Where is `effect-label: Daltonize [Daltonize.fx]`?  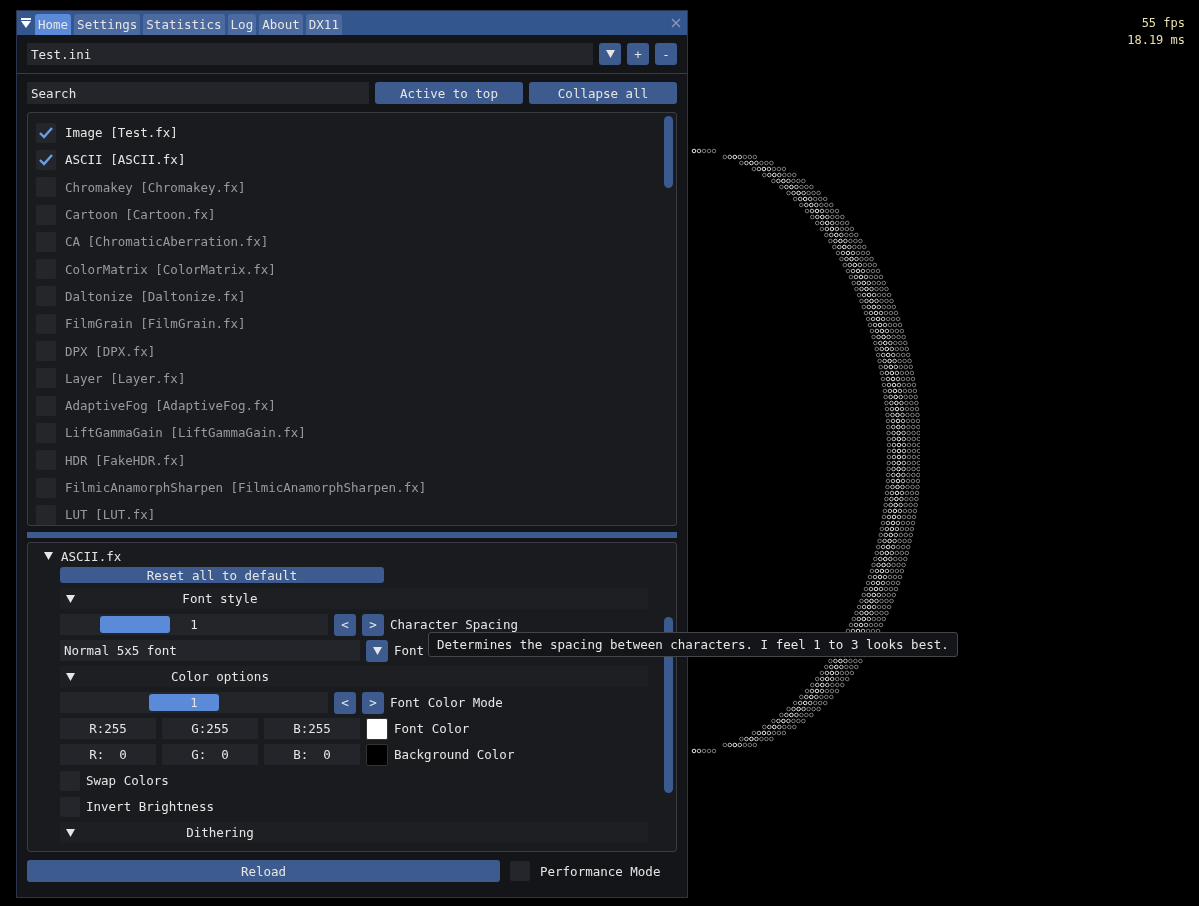 effect-label: Daltonize [Daltonize.fx] is located at coordinates (155, 296).